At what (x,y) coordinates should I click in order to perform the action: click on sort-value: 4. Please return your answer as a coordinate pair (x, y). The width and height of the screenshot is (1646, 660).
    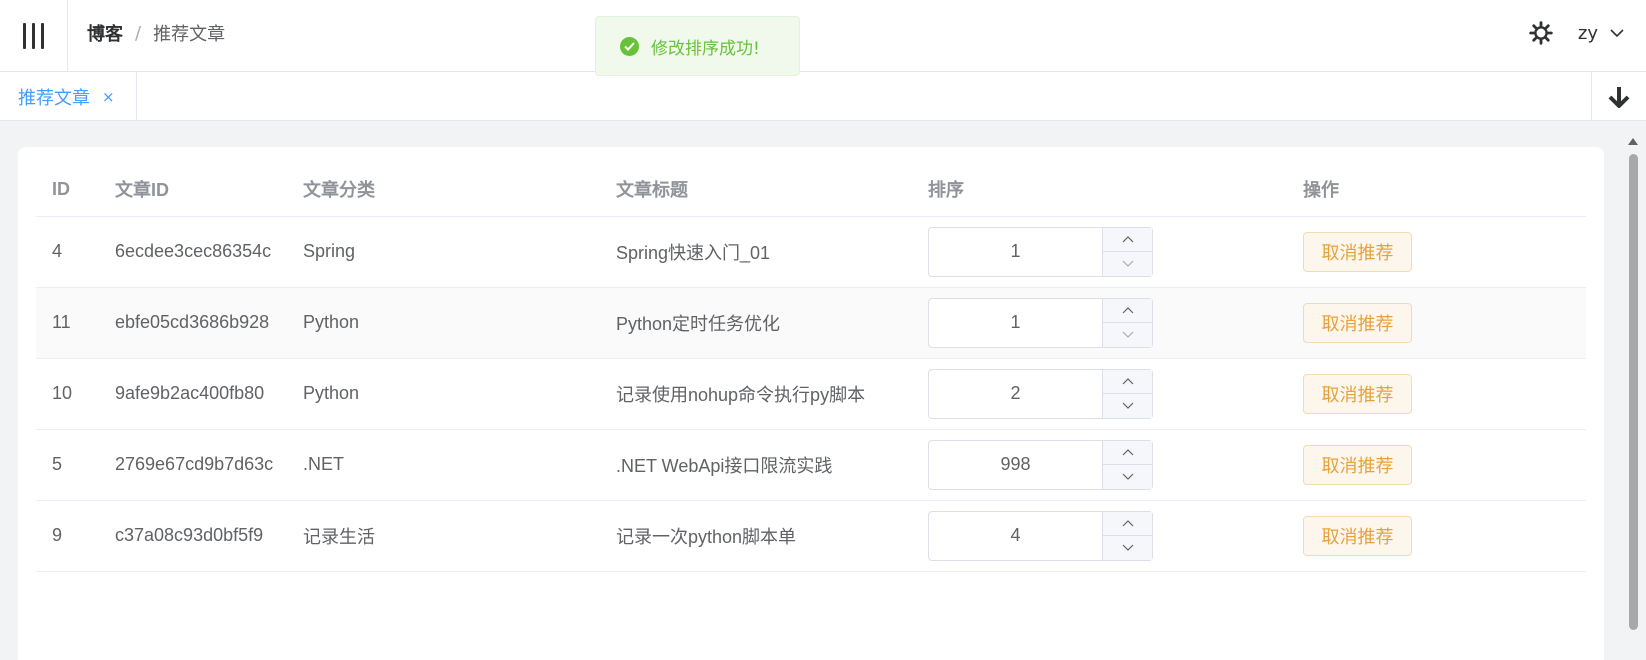
    Looking at the image, I should click on (1015, 536).